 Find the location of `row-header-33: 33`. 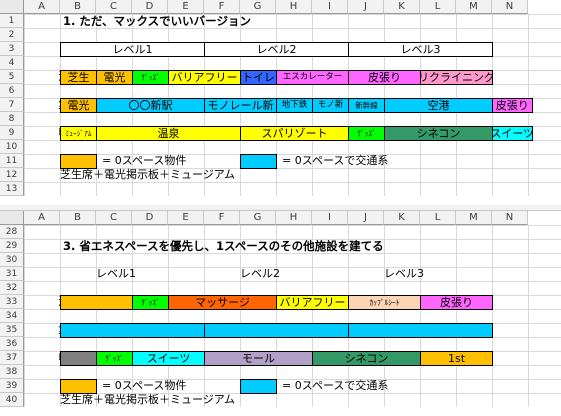

row-header-33: 33 is located at coordinates (12, 302).